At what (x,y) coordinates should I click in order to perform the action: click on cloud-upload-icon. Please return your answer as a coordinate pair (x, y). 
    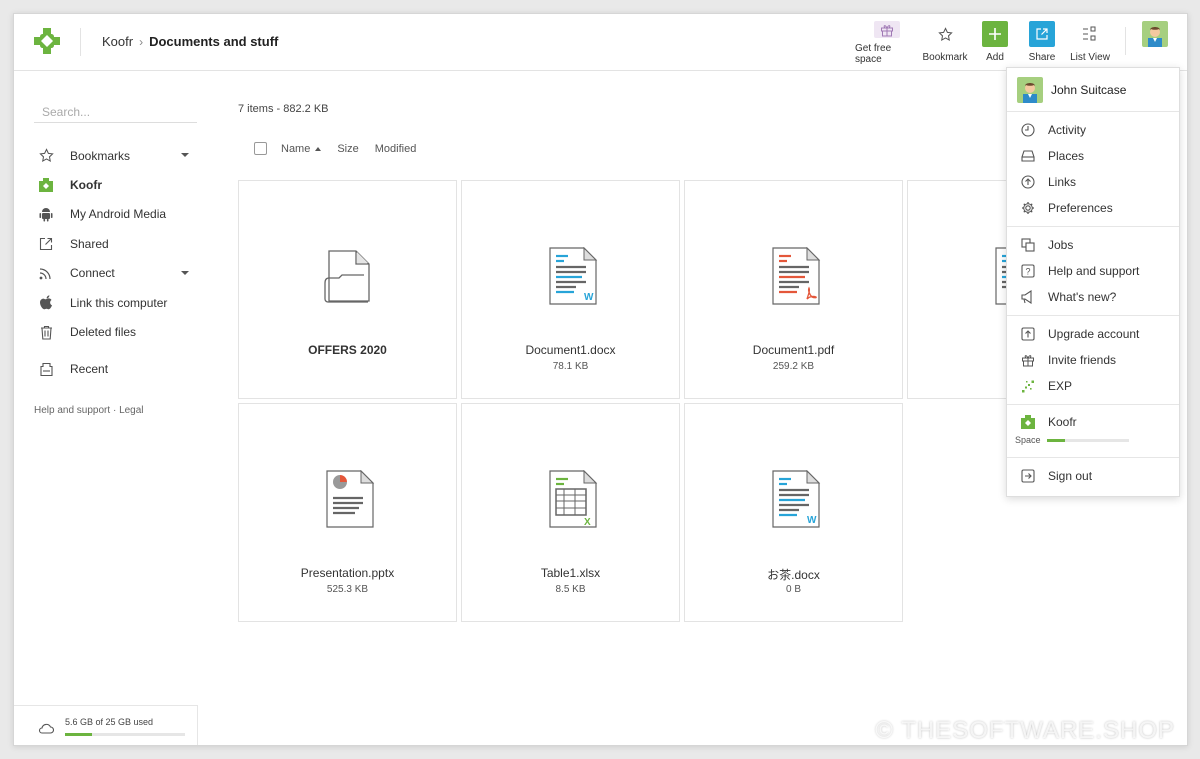
    Looking at the image, I should click on (1028, 182).